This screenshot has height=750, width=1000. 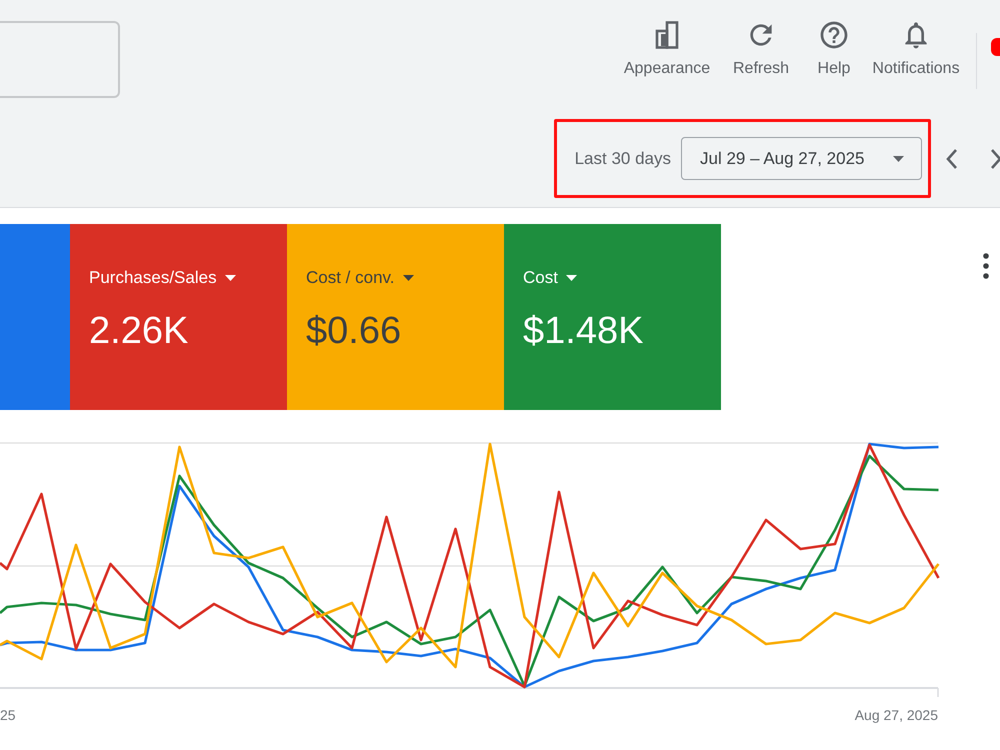 What do you see at coordinates (360, 278) in the screenshot?
I see `metric-selector: Cost / conv.` at bounding box center [360, 278].